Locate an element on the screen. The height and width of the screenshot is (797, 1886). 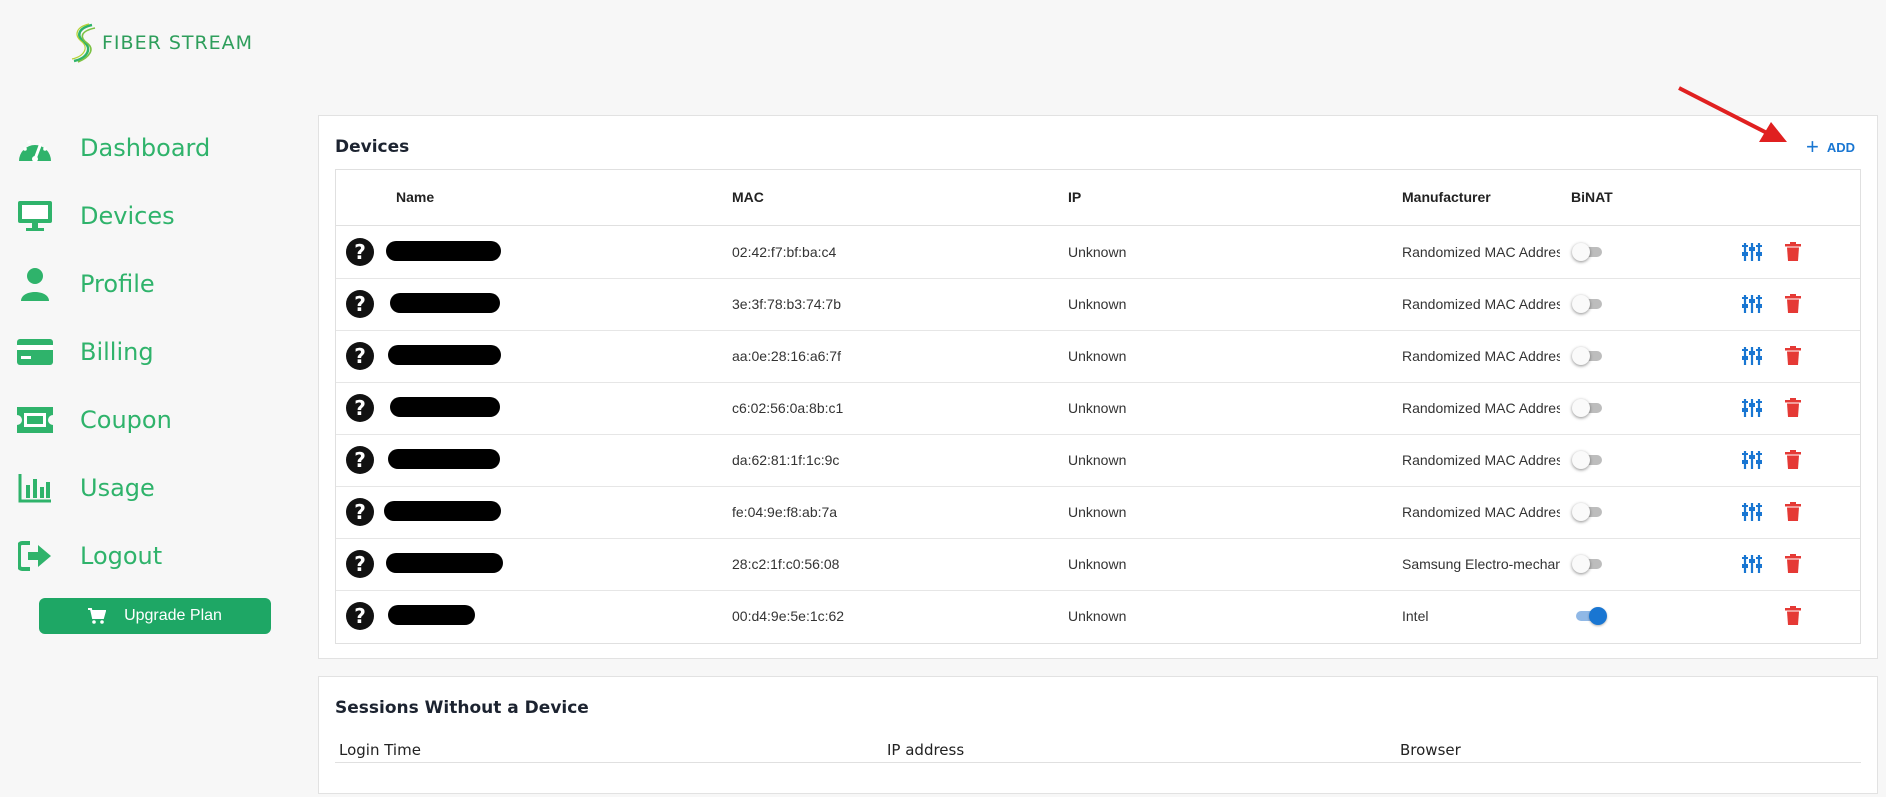
column-header-ip-address: IP address is located at coordinates (926, 750).